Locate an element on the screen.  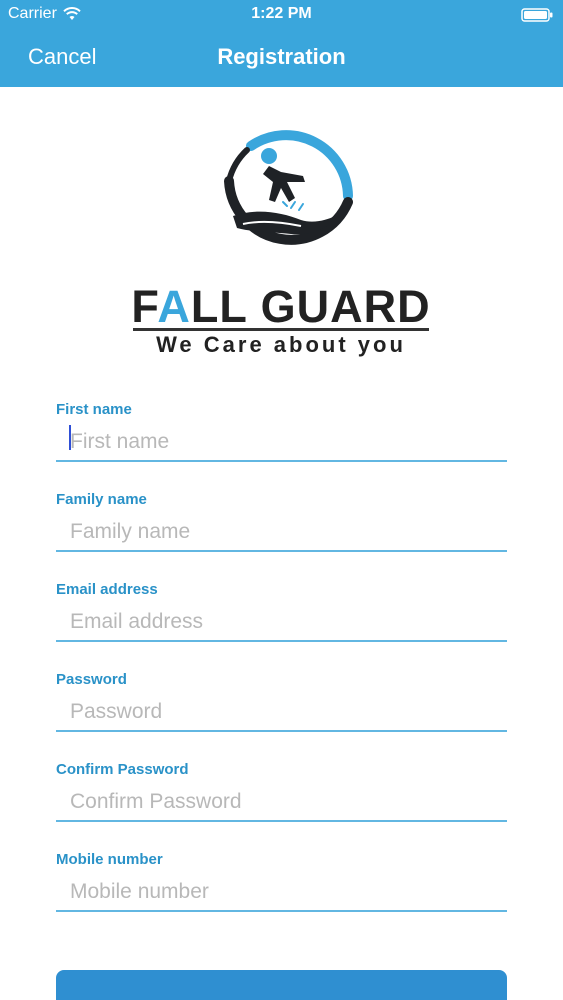
first-name-label: First name is located at coordinates (94, 409).